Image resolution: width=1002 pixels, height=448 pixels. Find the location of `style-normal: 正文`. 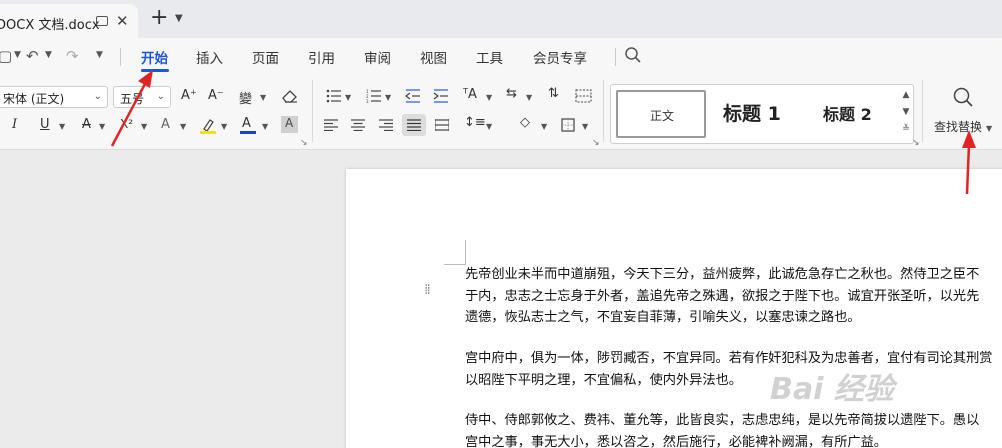

style-normal: 正文 is located at coordinates (661, 114).